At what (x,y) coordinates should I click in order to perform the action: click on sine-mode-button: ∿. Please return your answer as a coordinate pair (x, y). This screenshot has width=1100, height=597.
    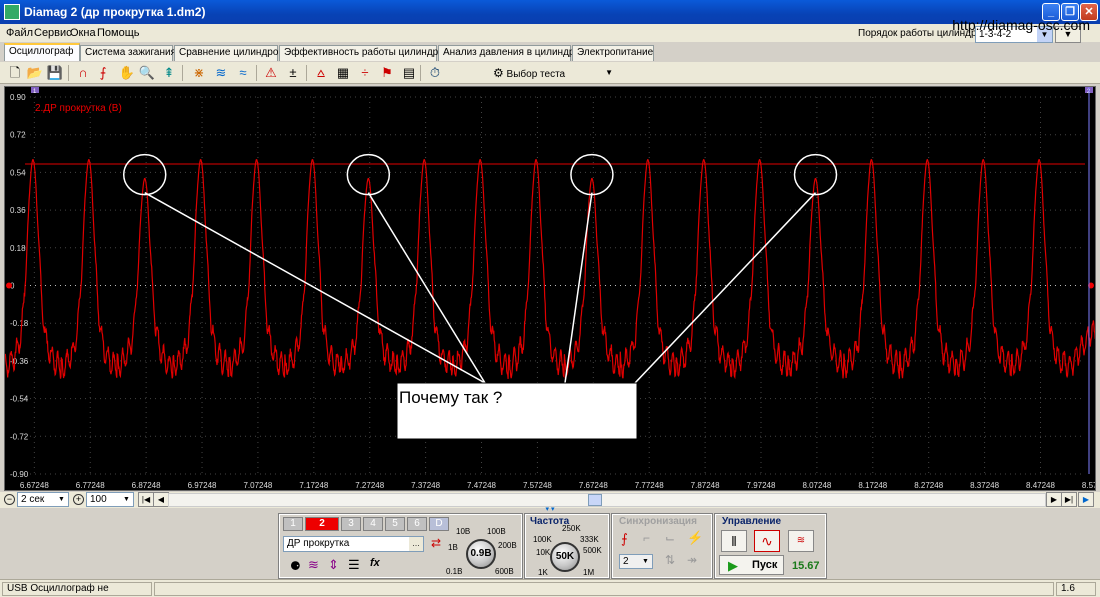
    Looking at the image, I should click on (767, 541).